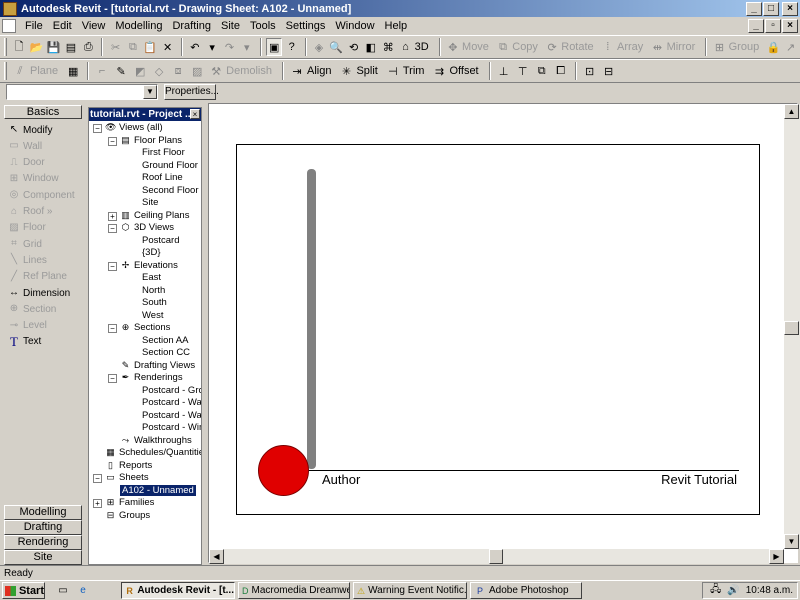 This screenshot has width=800, height=600. I want to click on horizontal-scrollbar: ◀ ▶, so click(496, 556).